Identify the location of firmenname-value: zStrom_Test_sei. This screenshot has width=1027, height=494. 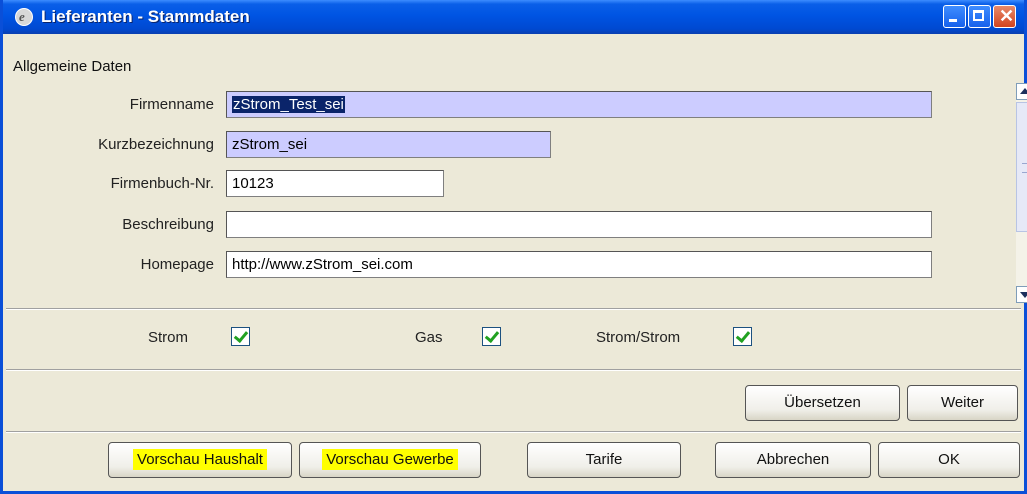
(288, 104).